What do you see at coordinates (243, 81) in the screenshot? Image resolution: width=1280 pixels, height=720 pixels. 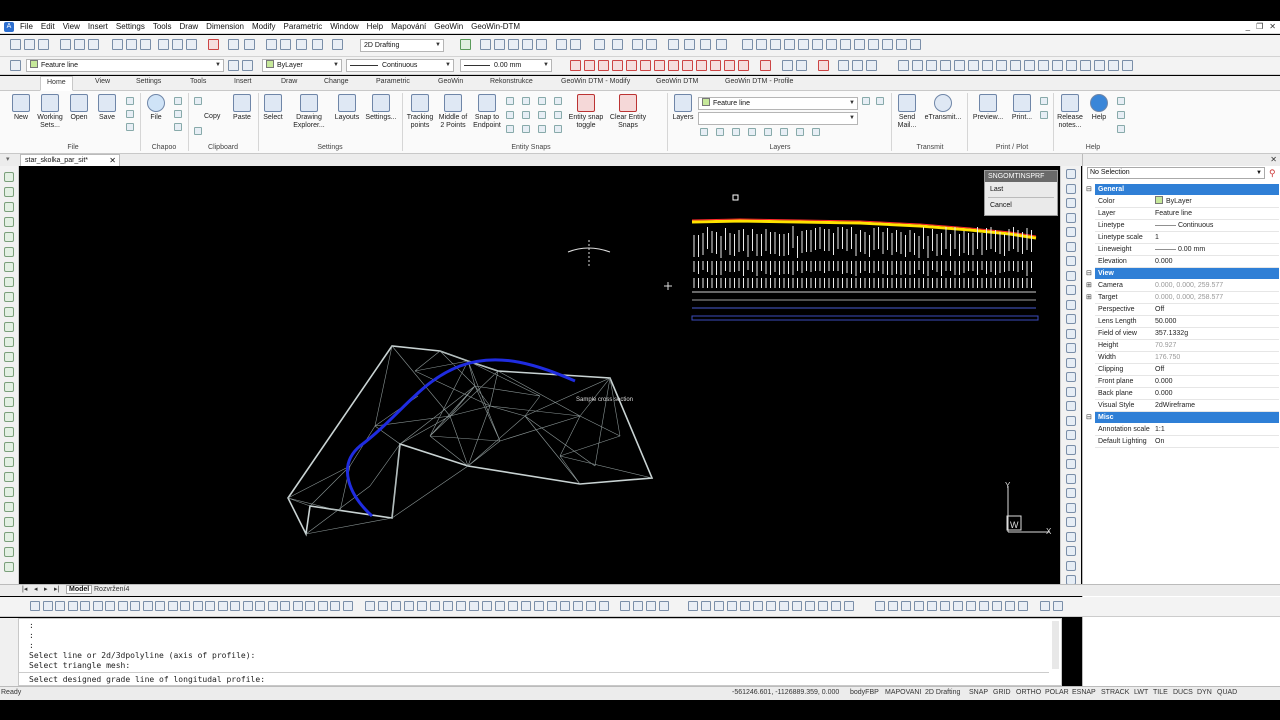 I see `tab-insert: Insert` at bounding box center [243, 81].